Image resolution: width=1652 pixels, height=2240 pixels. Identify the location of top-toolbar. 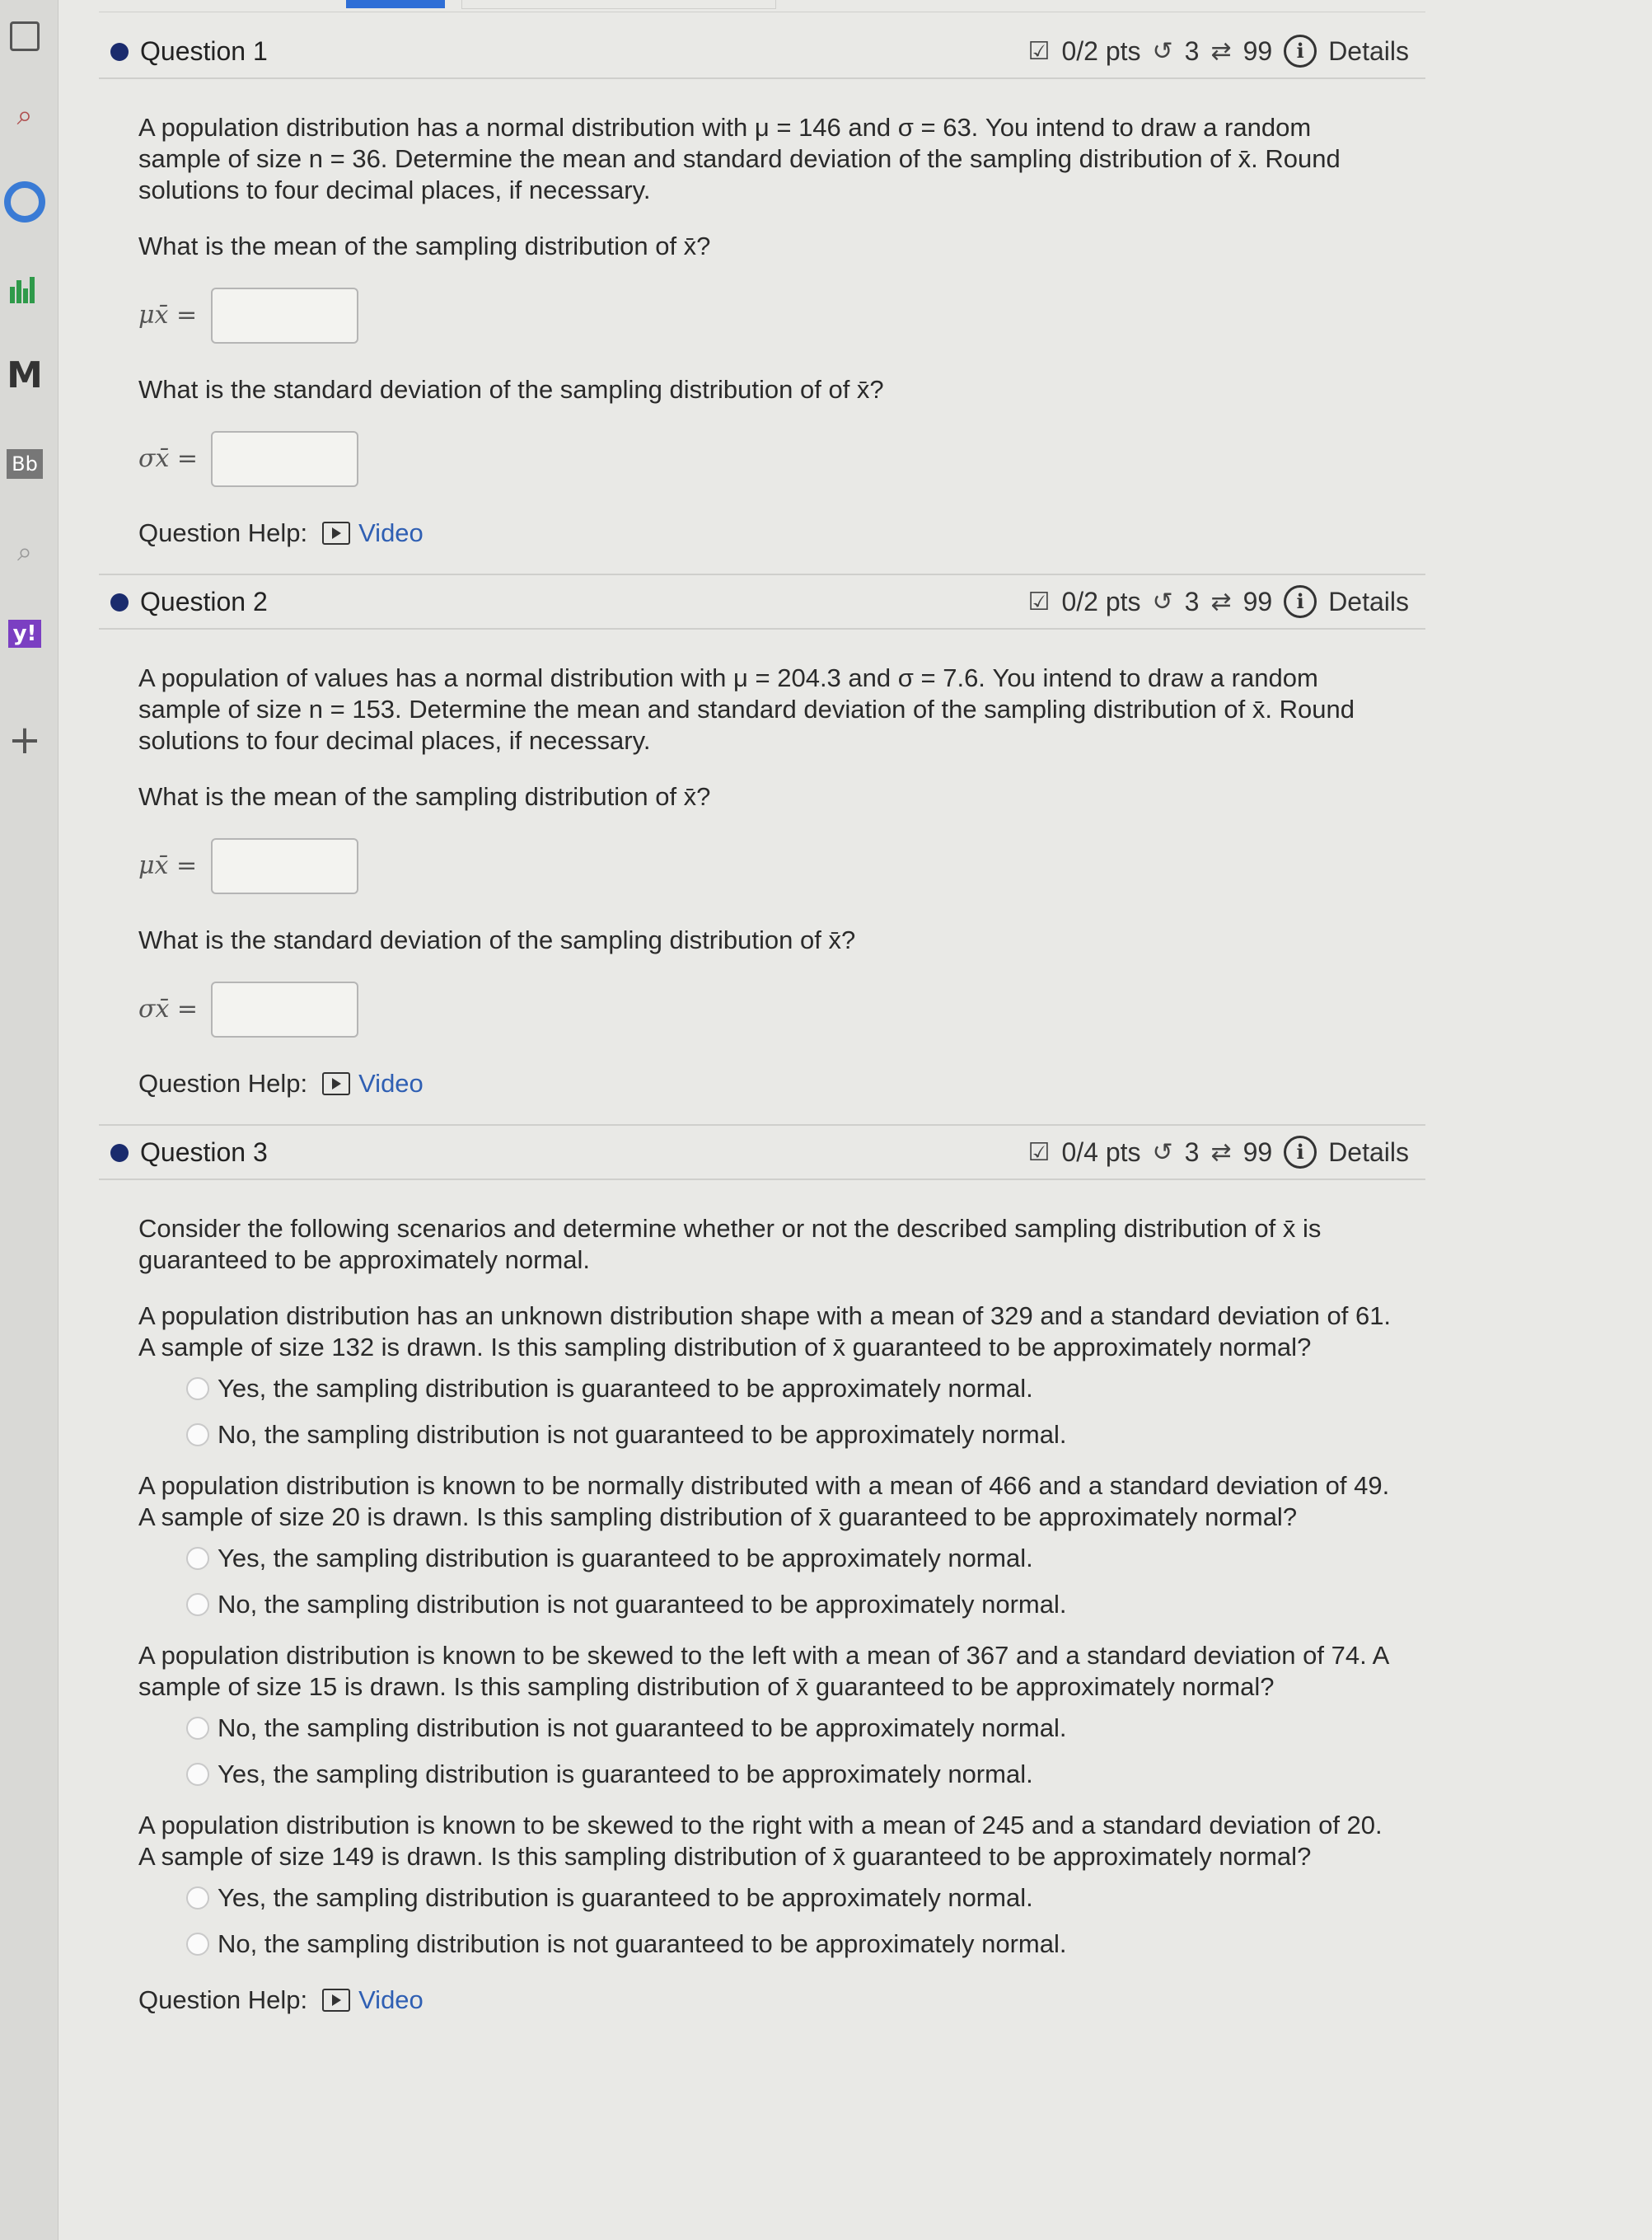
(762, 6).